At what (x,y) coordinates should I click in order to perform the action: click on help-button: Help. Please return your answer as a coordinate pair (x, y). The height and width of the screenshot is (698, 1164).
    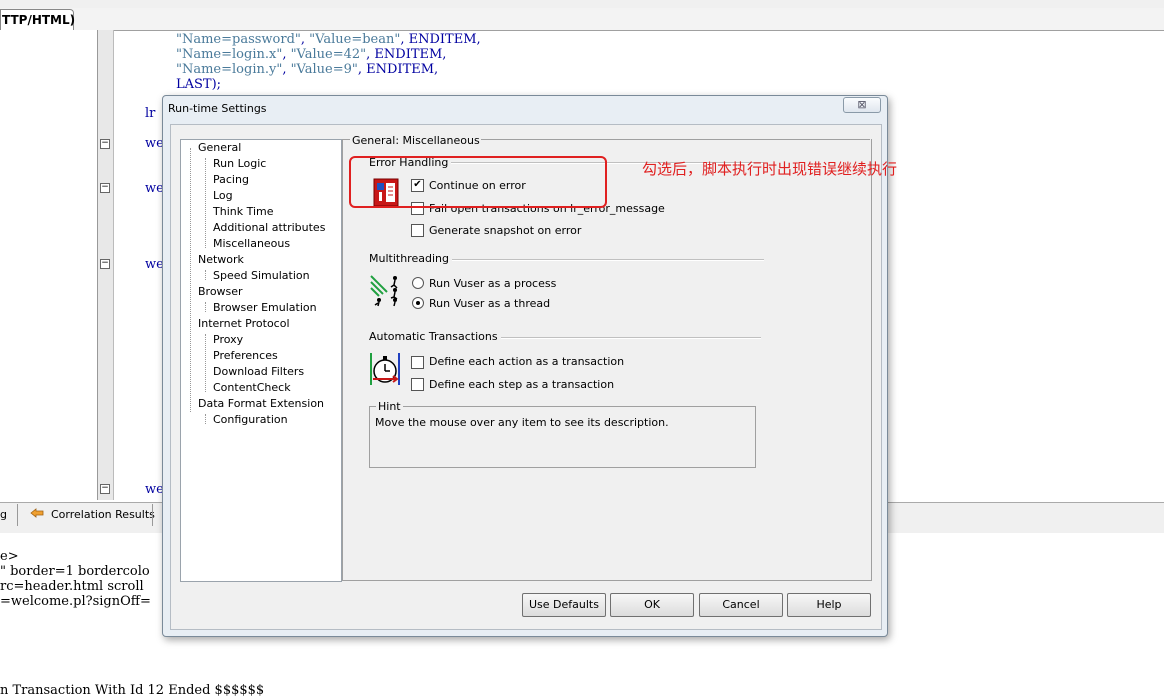
    Looking at the image, I should click on (829, 605).